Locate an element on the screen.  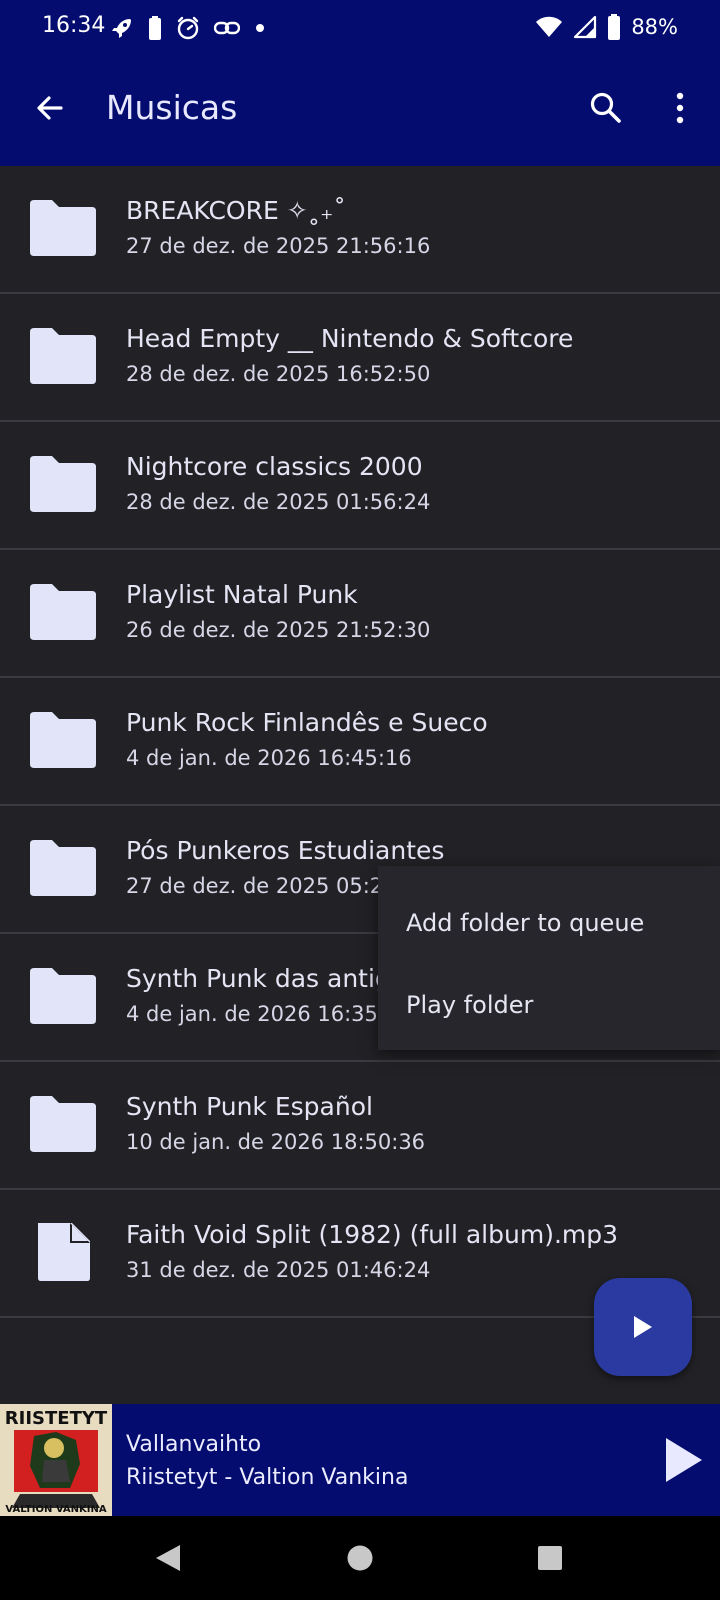
nav-home-button is located at coordinates (360, 1558).